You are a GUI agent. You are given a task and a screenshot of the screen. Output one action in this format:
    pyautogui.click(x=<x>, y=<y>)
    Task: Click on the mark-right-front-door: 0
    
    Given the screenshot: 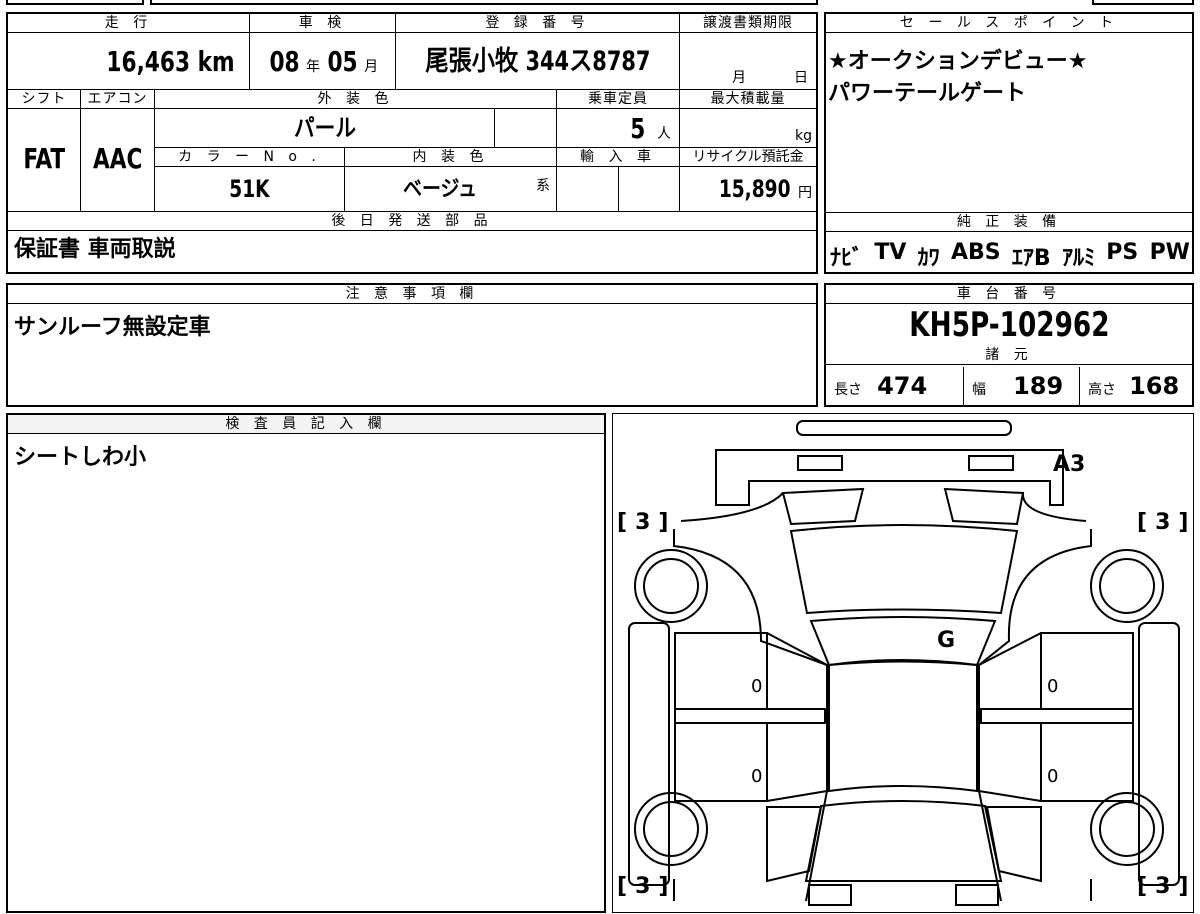 What is the action you would take?
    pyautogui.click(x=1053, y=686)
    